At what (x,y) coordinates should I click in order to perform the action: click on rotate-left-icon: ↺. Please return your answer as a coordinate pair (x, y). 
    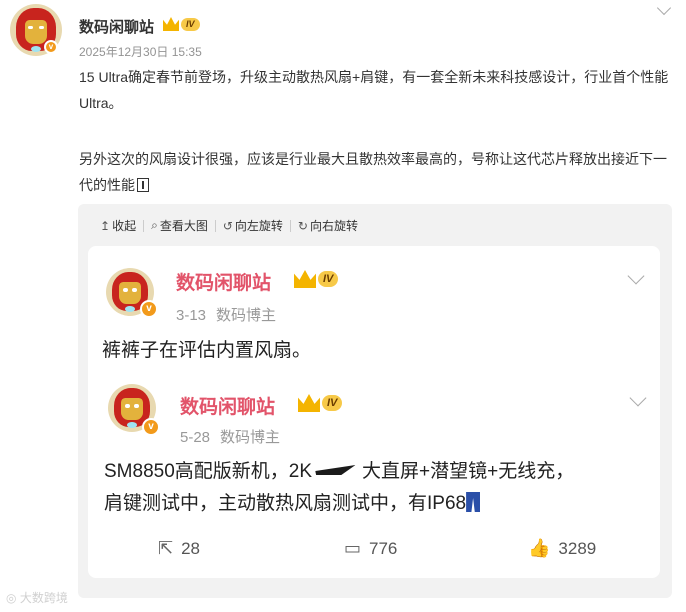
    Looking at the image, I should click on (227, 225).